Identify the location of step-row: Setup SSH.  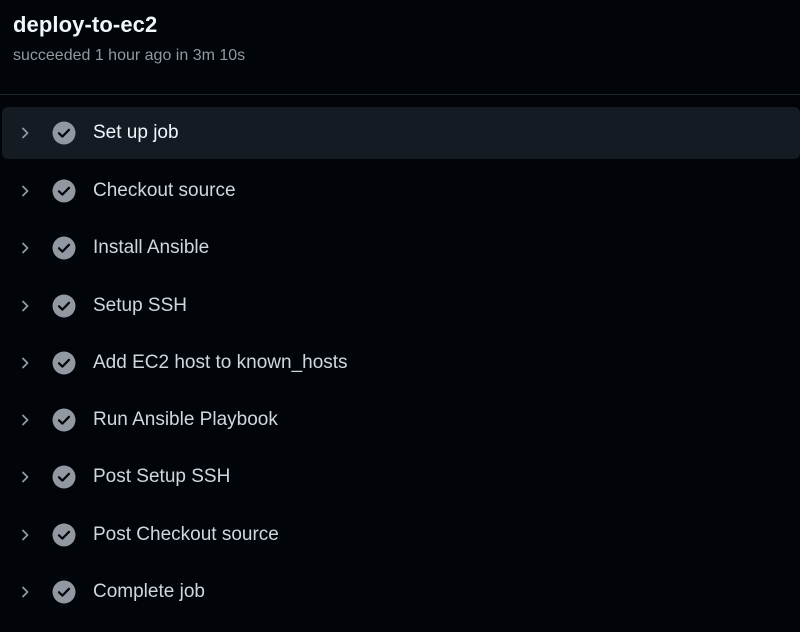
(400, 305).